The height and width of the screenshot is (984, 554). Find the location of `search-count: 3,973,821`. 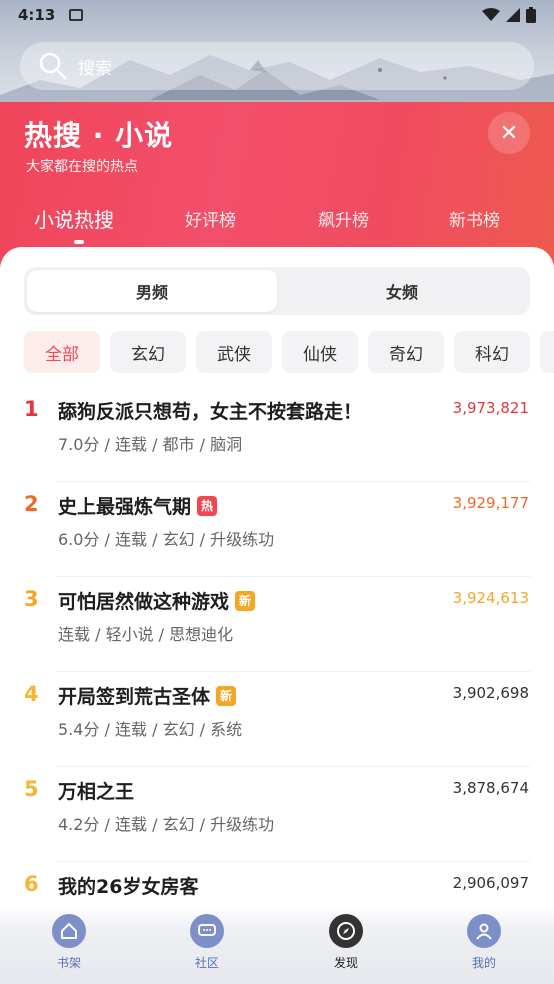

search-count: 3,973,821 is located at coordinates (490, 408).